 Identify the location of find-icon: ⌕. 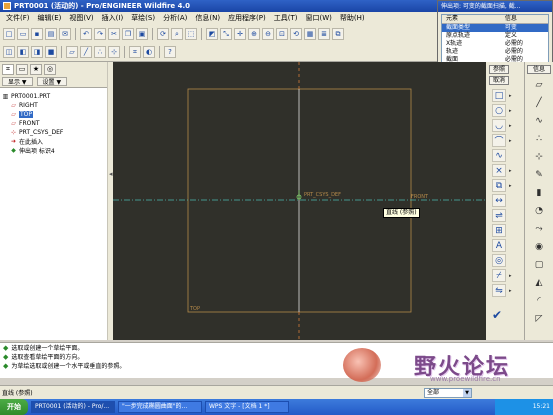
(177, 34).